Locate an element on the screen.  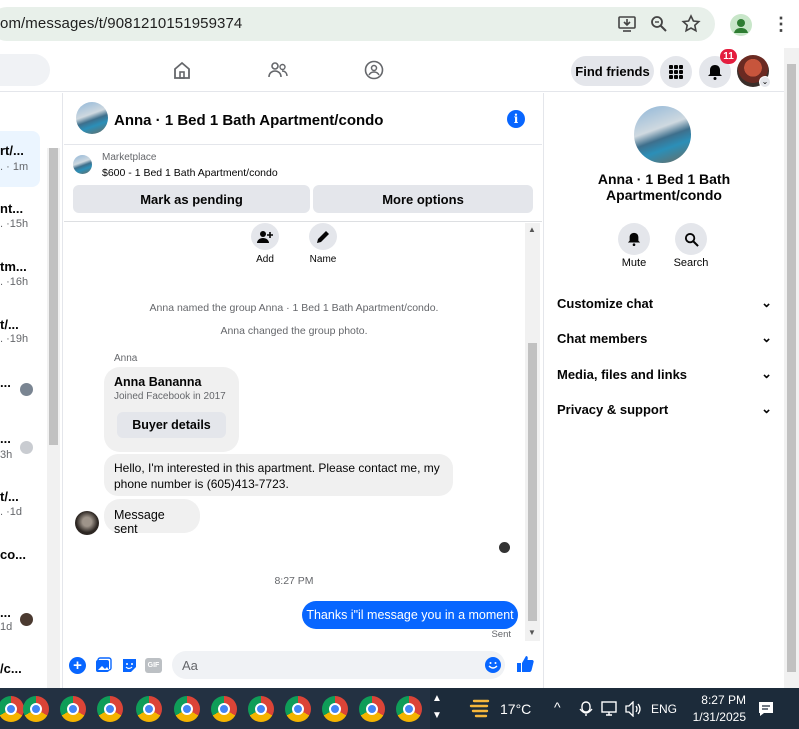
incoming-message: Message sent is located at coordinates (152, 517).